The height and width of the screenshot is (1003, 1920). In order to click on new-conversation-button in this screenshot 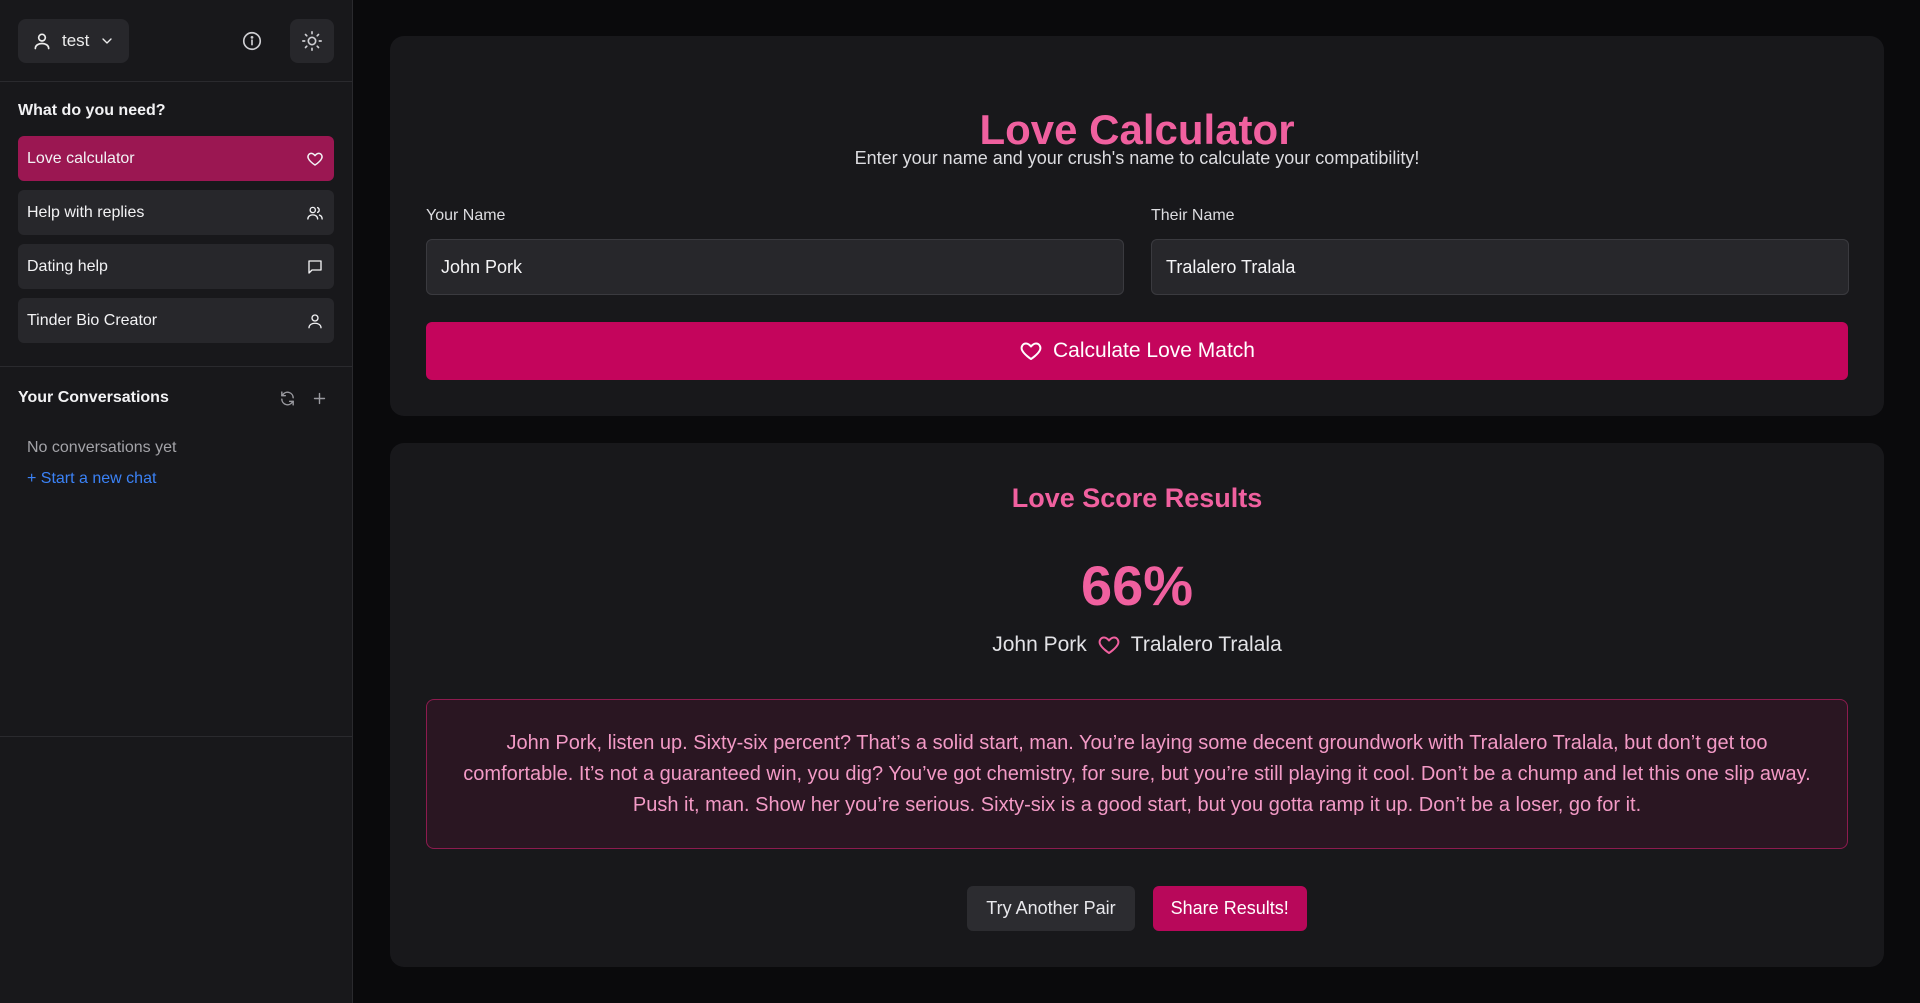, I will do `click(319, 398)`.